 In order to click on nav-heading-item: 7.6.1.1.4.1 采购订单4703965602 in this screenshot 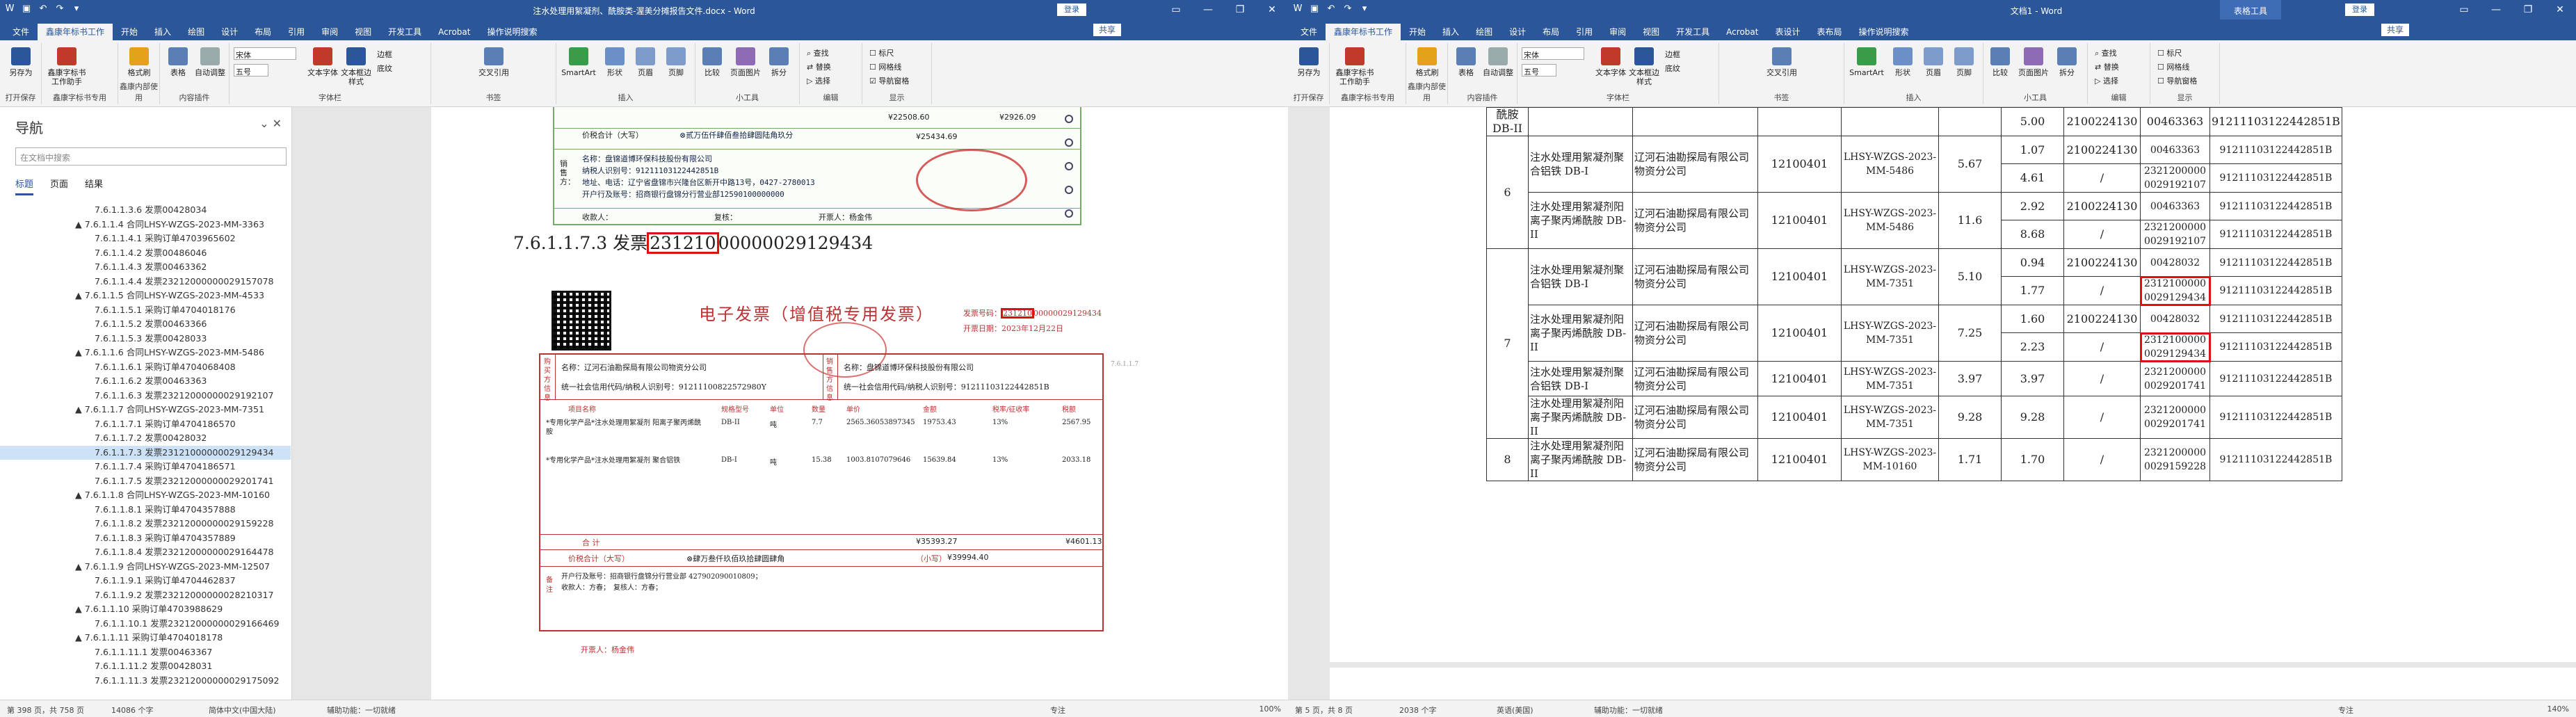, I will do `click(145, 239)`.